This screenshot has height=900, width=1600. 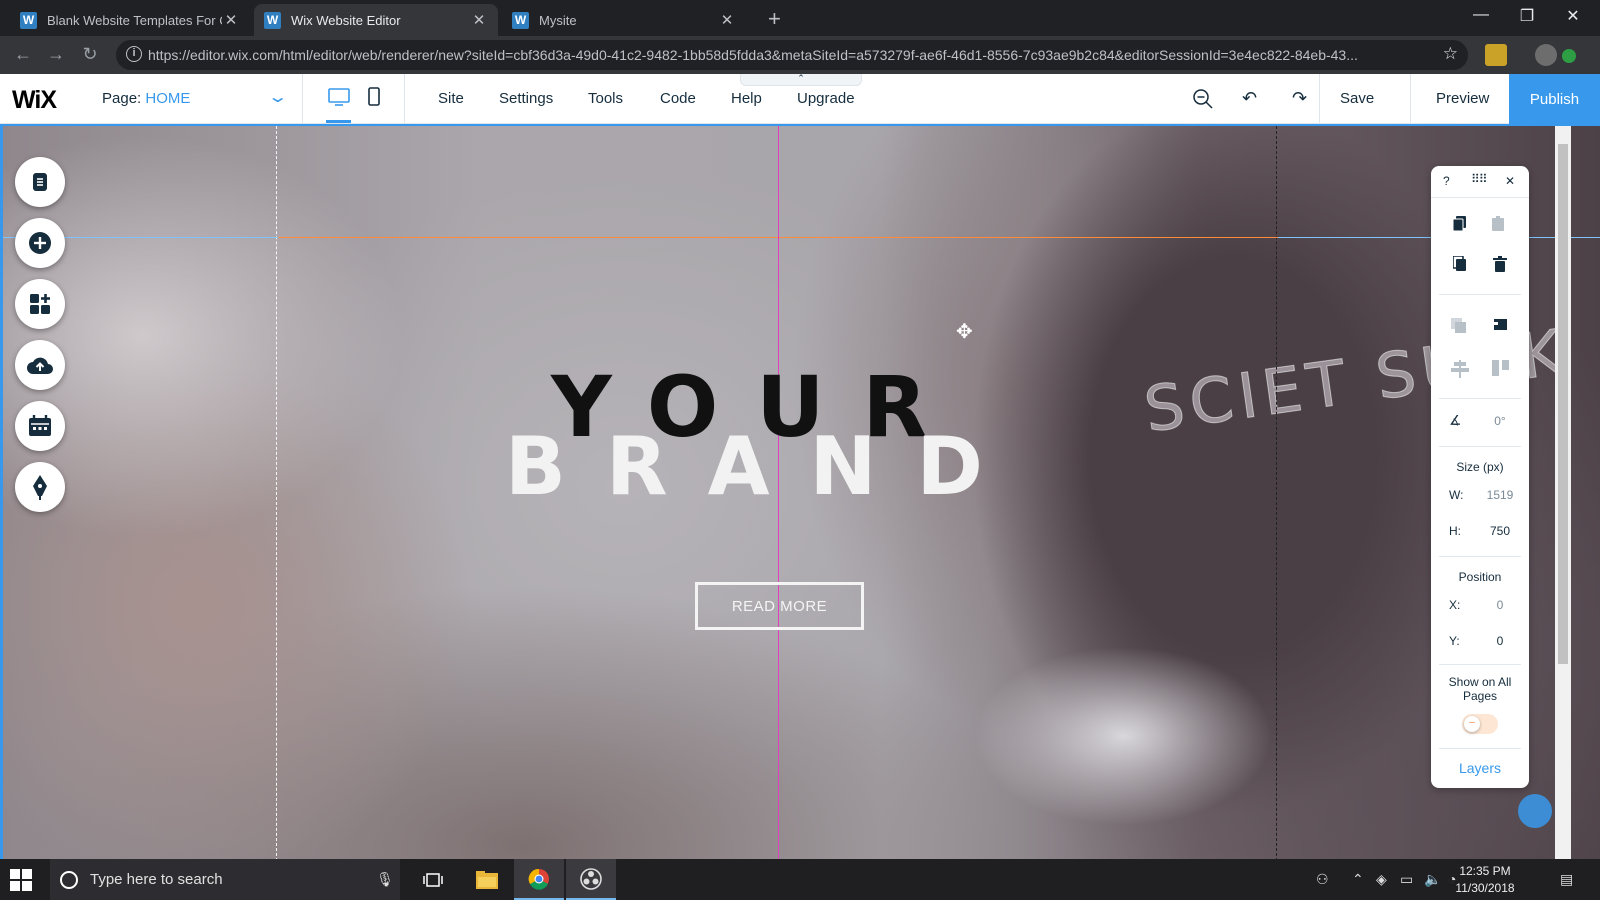 What do you see at coordinates (374, 97) in the screenshot?
I see `mobile-view-icon` at bounding box center [374, 97].